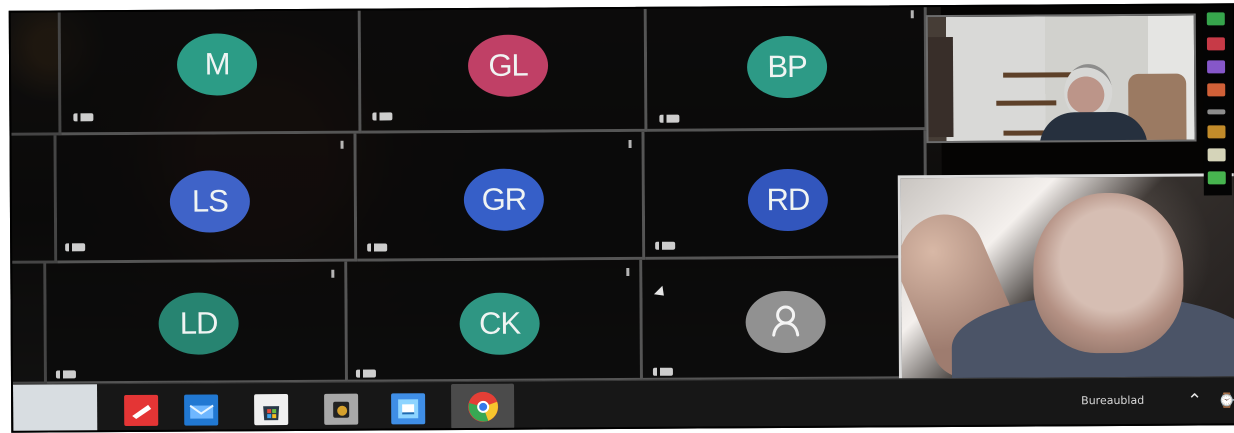  I want to click on participant-tile-ld: LD, so click(197, 323).